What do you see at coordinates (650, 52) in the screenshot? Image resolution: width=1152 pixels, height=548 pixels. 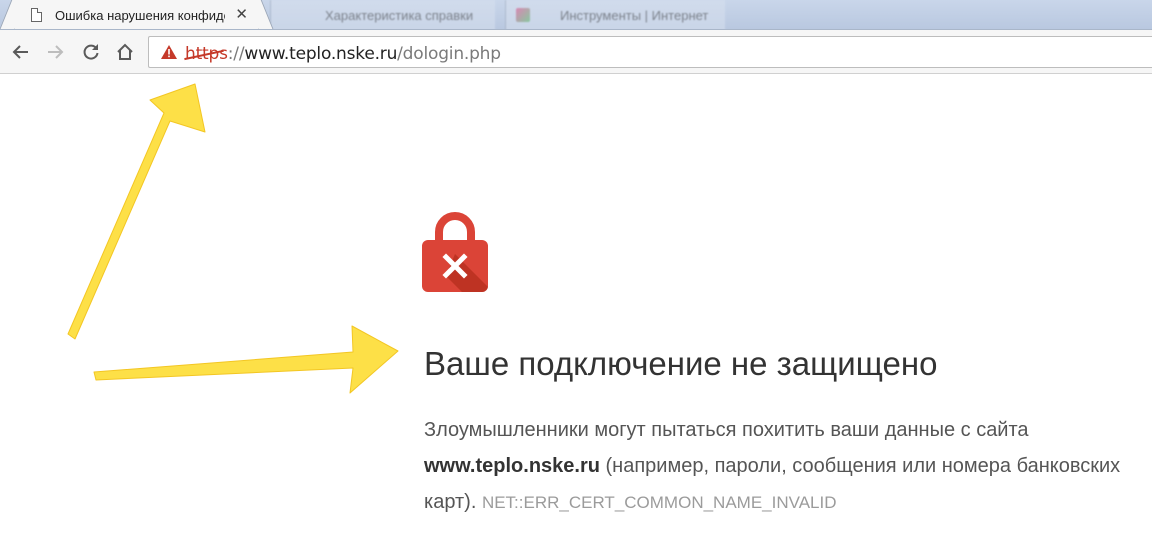 I see `address-bar: https://www.teplo.nske.ru/dologin.php` at bounding box center [650, 52].